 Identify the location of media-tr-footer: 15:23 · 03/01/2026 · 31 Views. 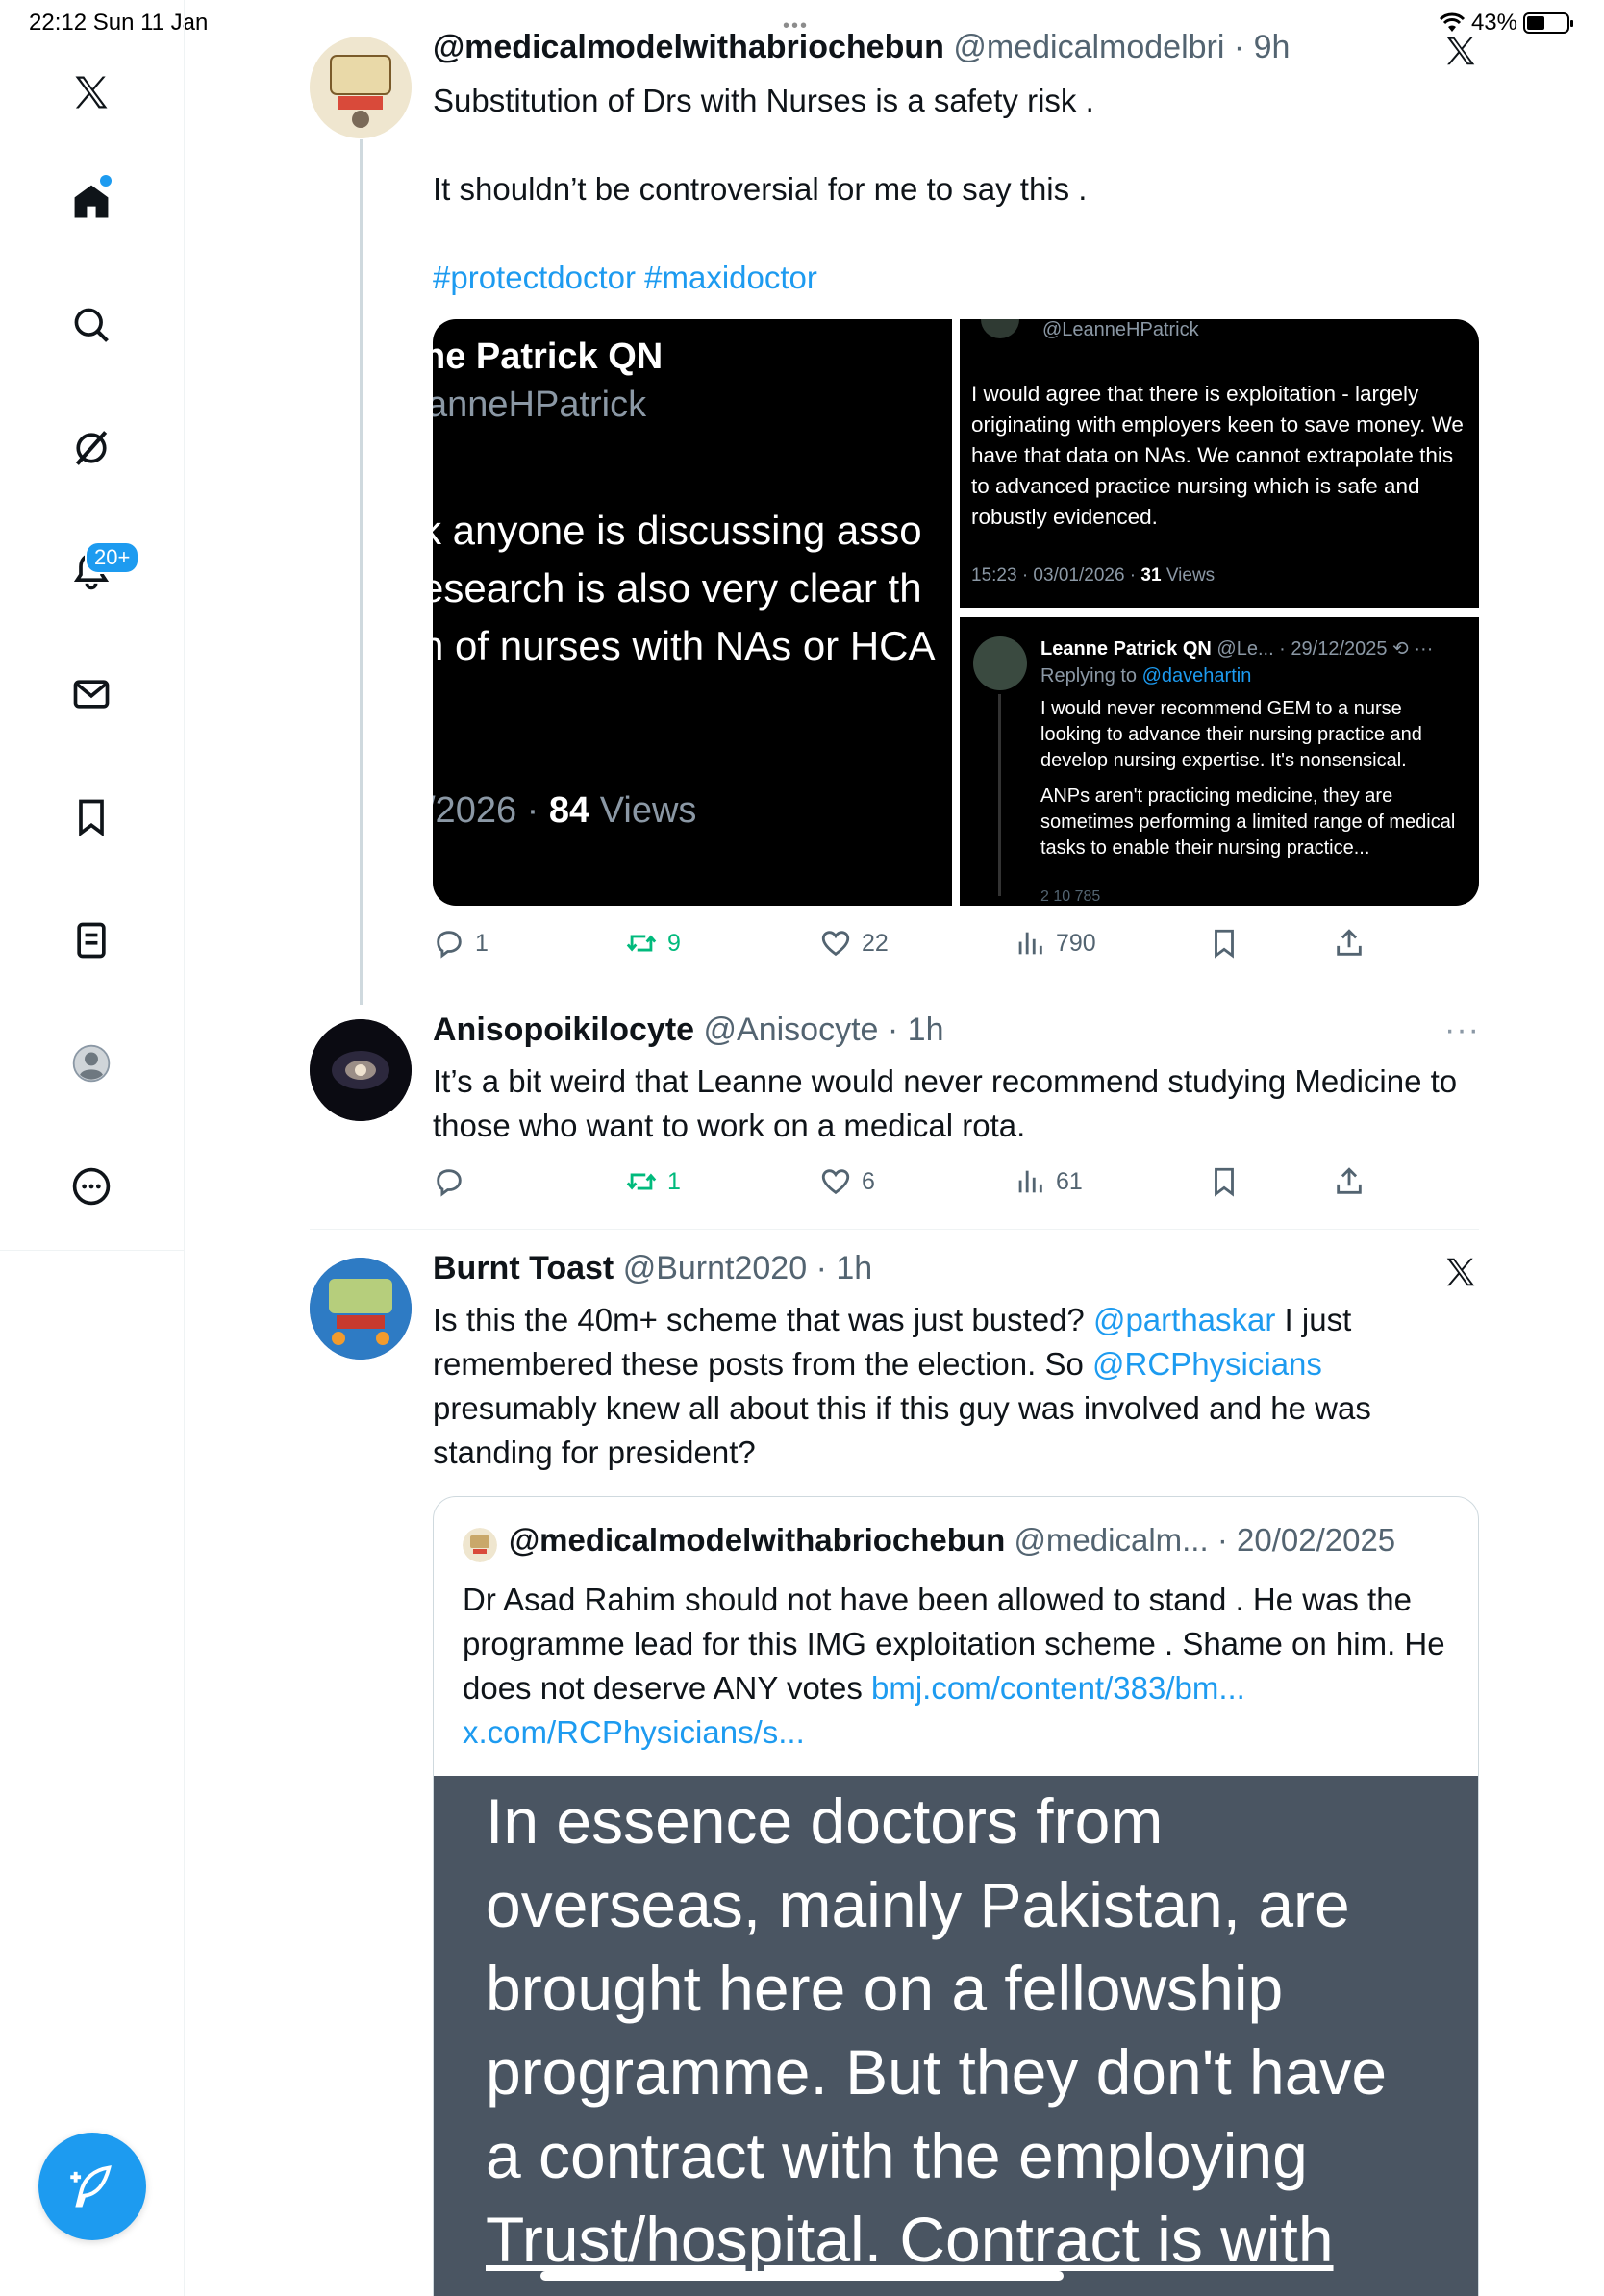
(1093, 575).